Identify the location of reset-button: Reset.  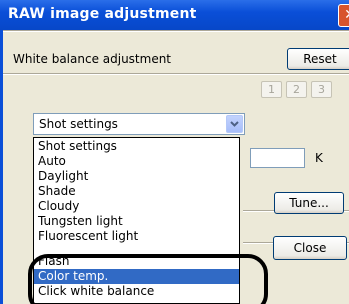
(318, 59).